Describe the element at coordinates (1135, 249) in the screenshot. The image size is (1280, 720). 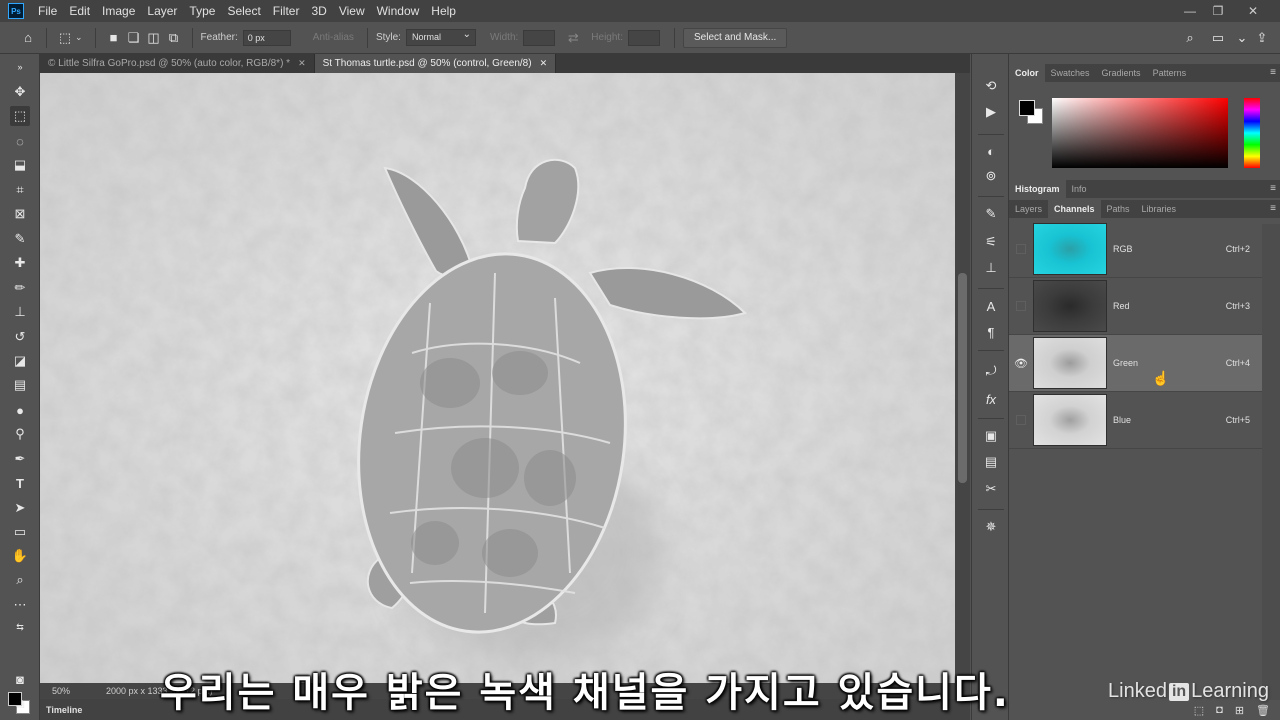
I see `channel-row-rgb: RGB Ctrl+2` at that location.